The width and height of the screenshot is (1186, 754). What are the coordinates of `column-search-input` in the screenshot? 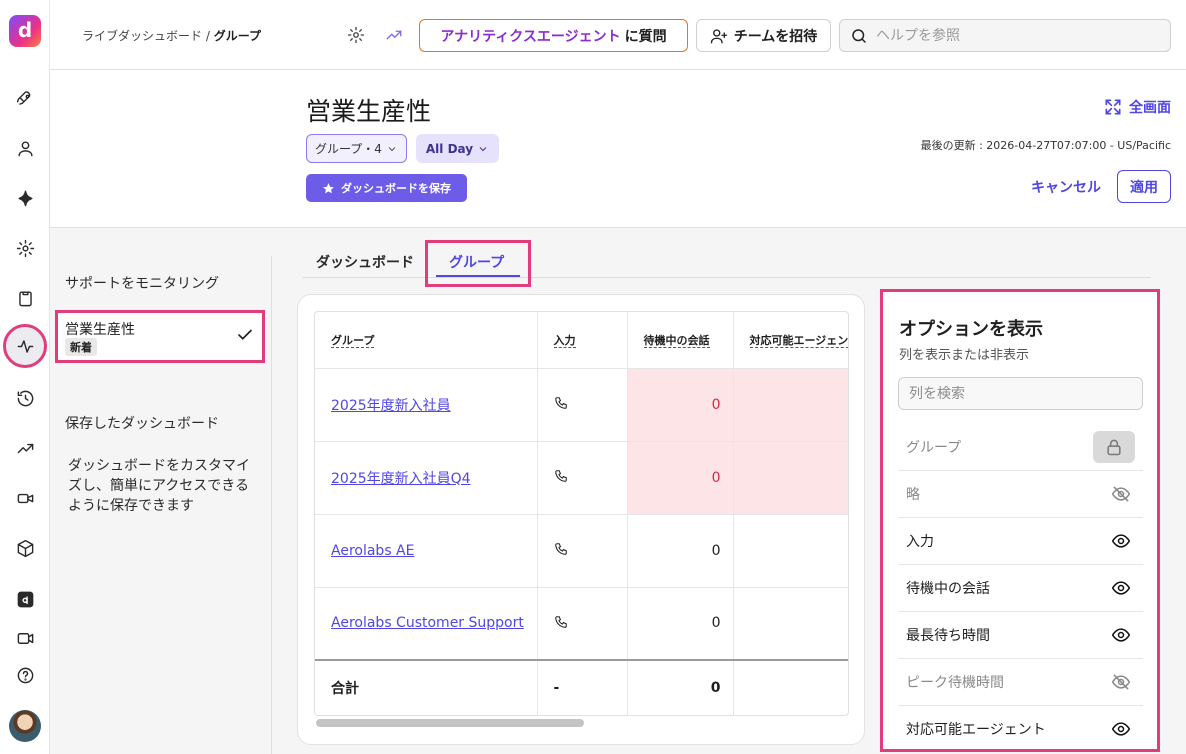 It's located at (1020, 393).